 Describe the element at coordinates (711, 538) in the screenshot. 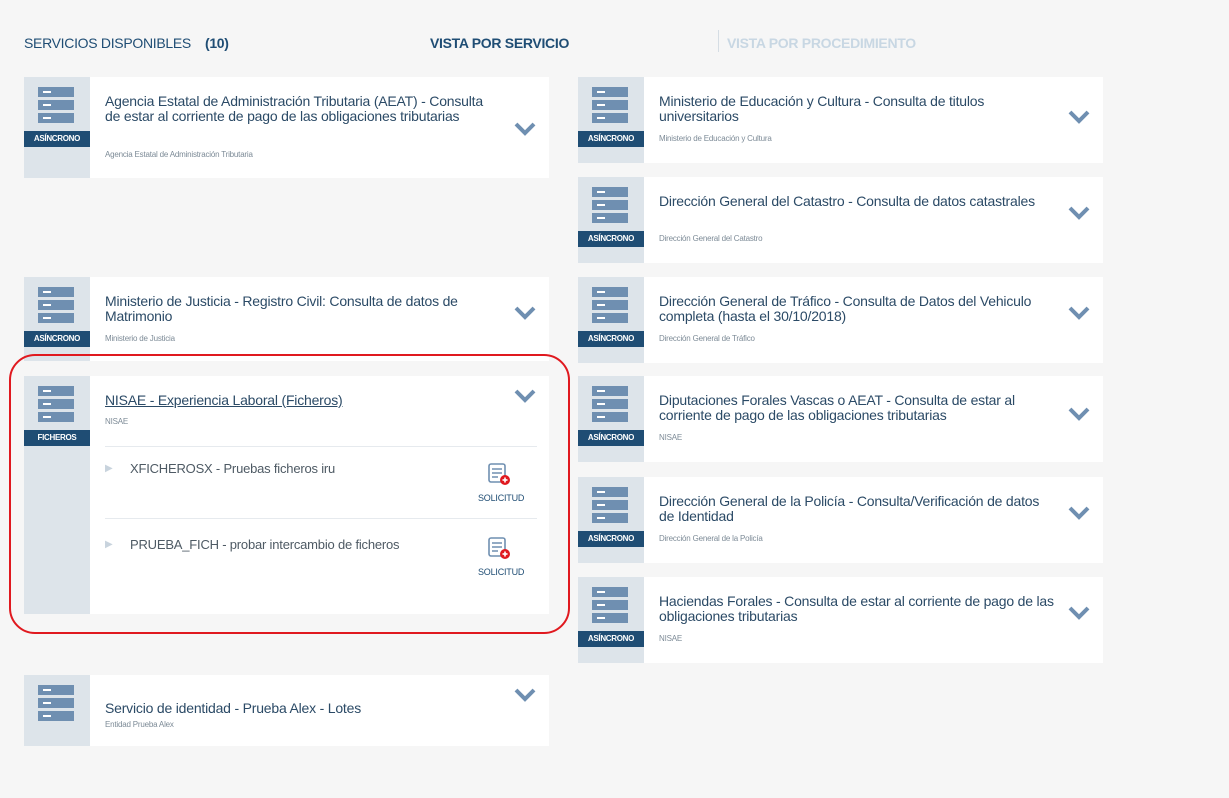

I see `service-entity: Dirección General de la Policía` at that location.